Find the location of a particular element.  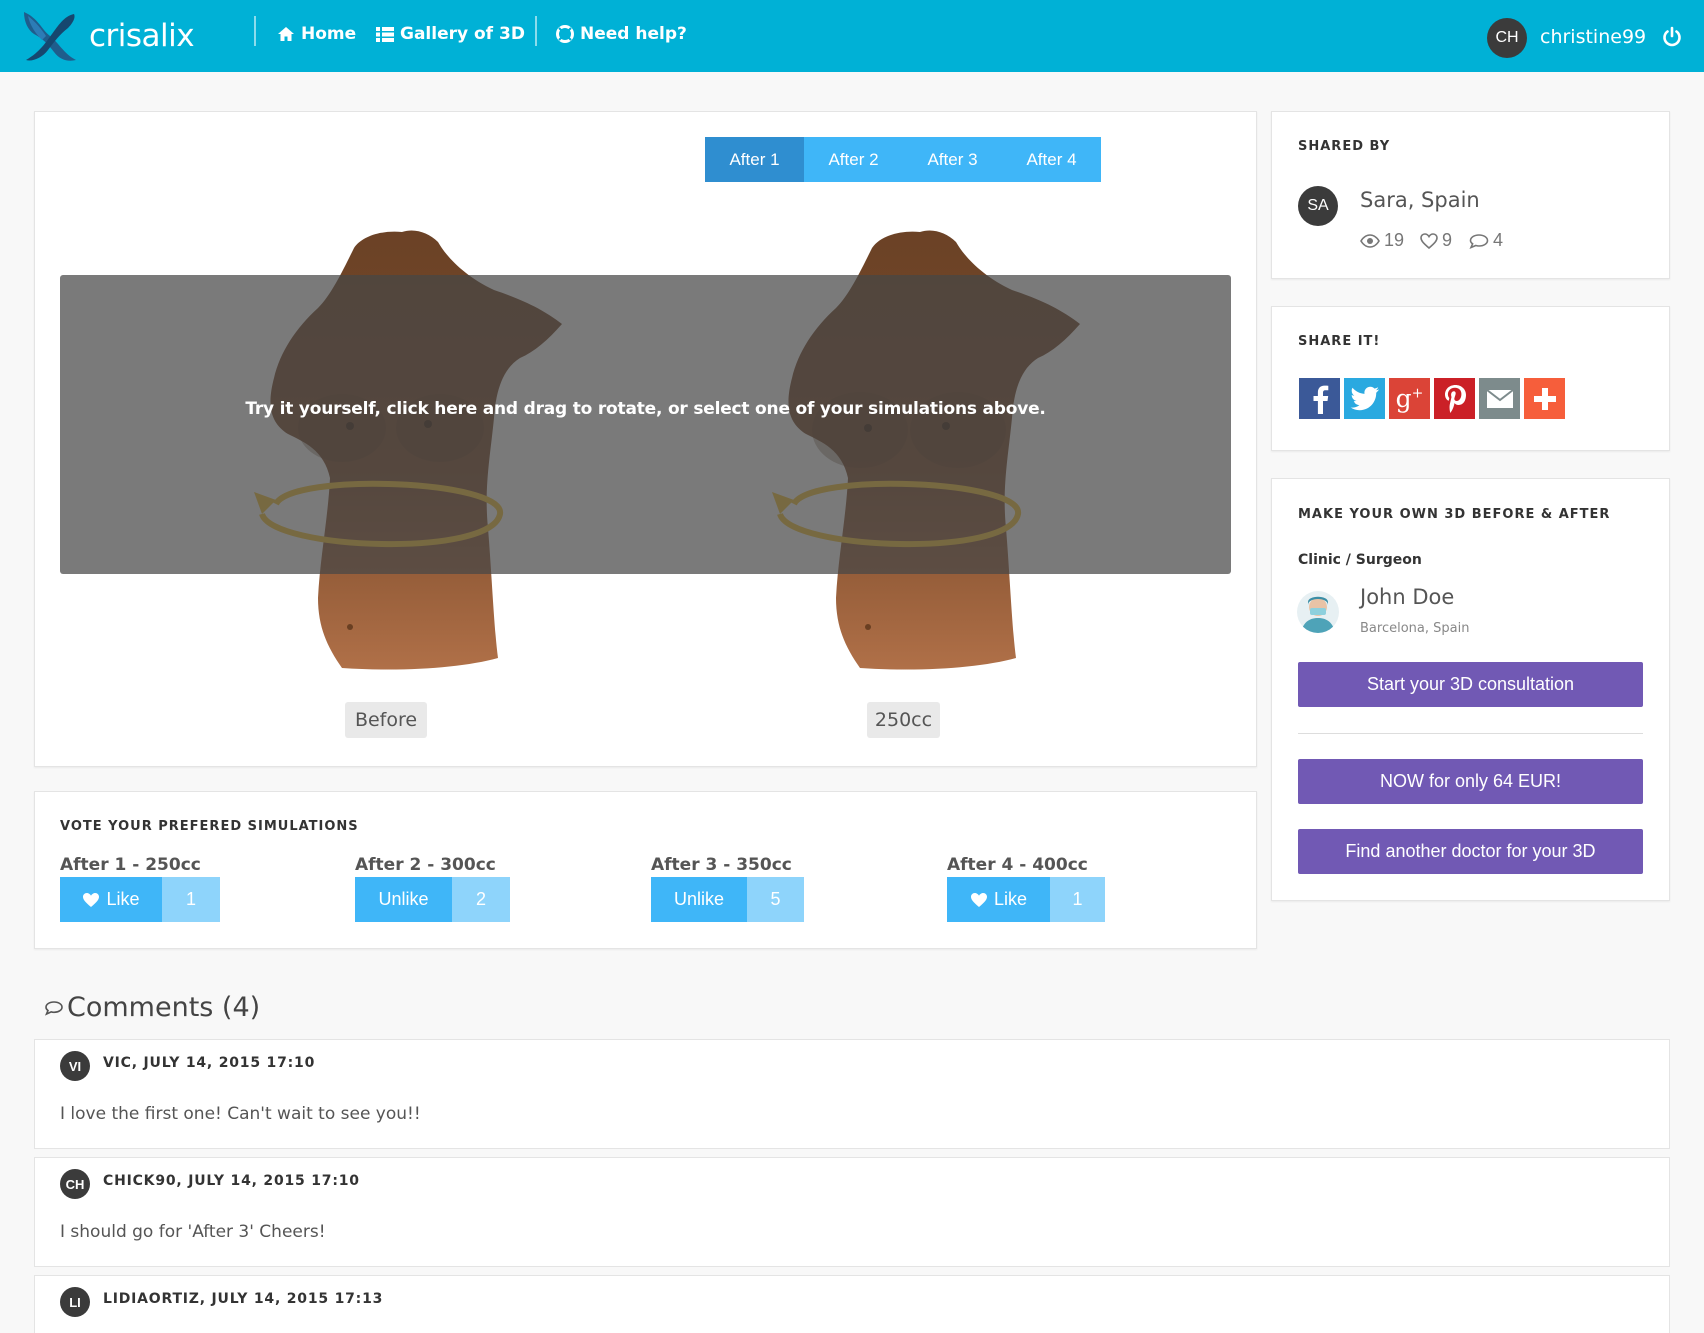

home-icon is located at coordinates (286, 34).